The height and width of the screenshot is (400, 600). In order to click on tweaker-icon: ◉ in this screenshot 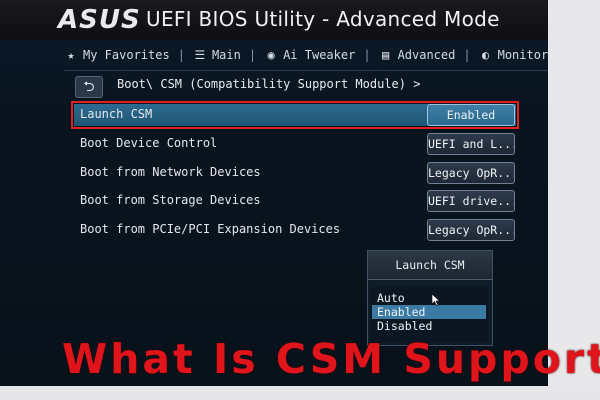, I will do `click(271, 55)`.